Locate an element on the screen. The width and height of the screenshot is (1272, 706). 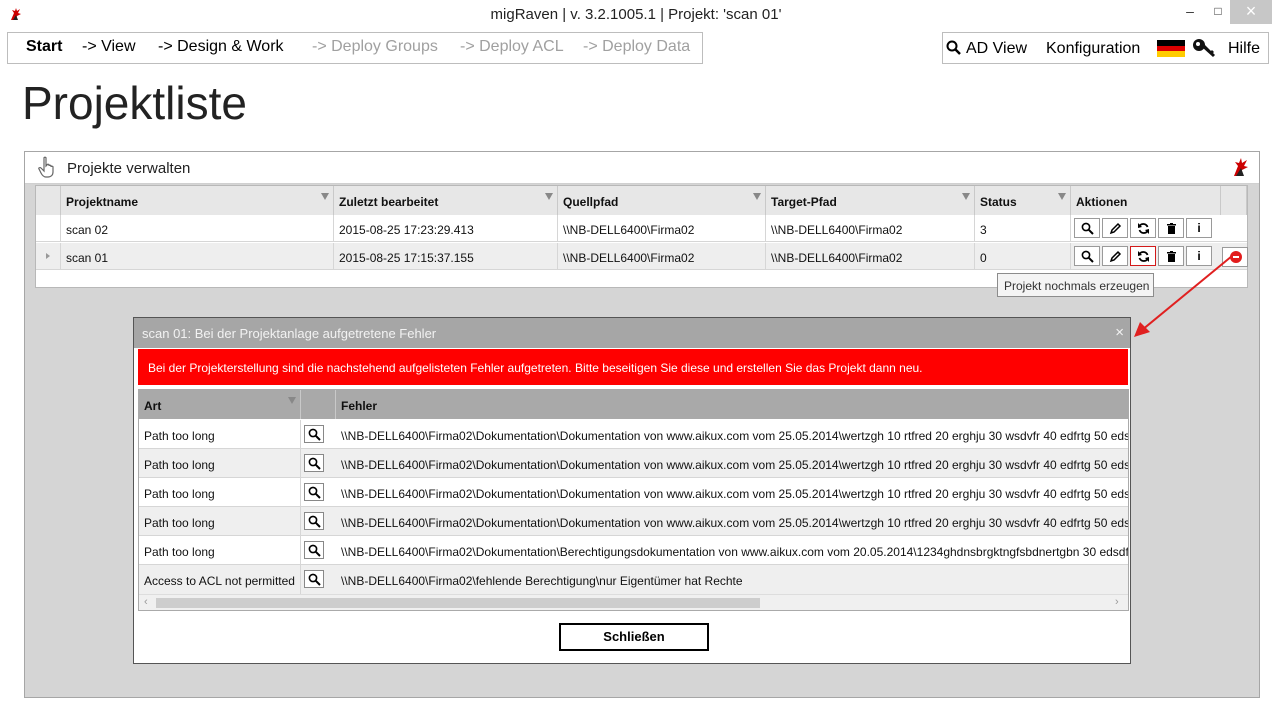
nav-deploy-groups: -> Deploy Groups is located at coordinates (375, 47).